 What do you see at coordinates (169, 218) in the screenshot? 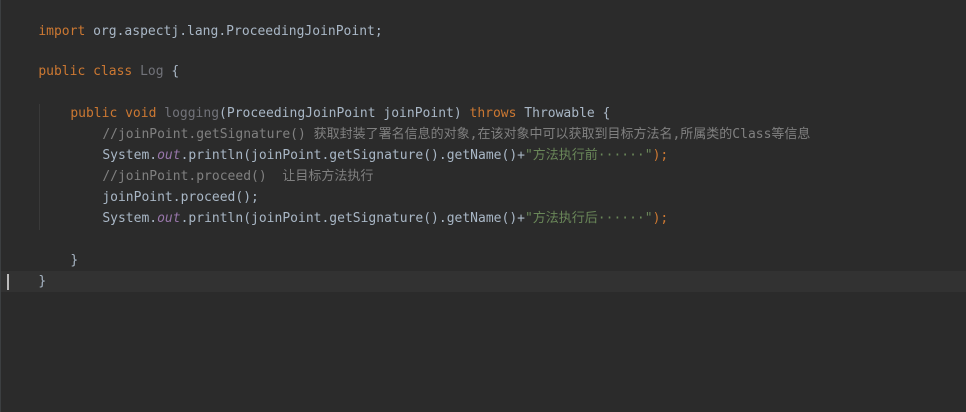
I see `out-field: out` at bounding box center [169, 218].